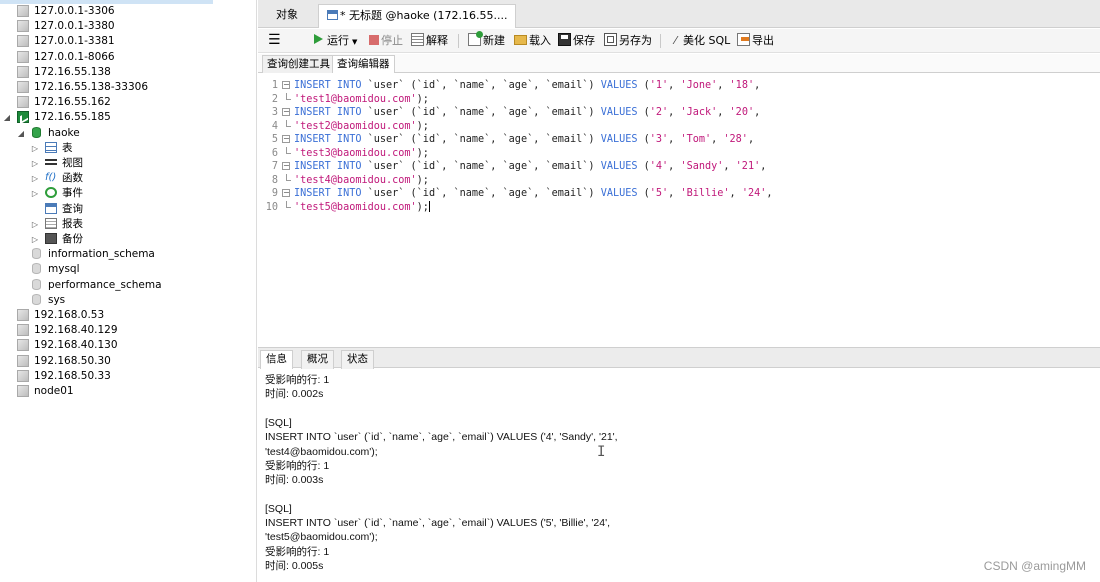 This screenshot has height=582, width=1100. Describe the element at coordinates (355, 180) in the screenshot. I see `sql-string: 'test4@baomidou.com'` at that location.